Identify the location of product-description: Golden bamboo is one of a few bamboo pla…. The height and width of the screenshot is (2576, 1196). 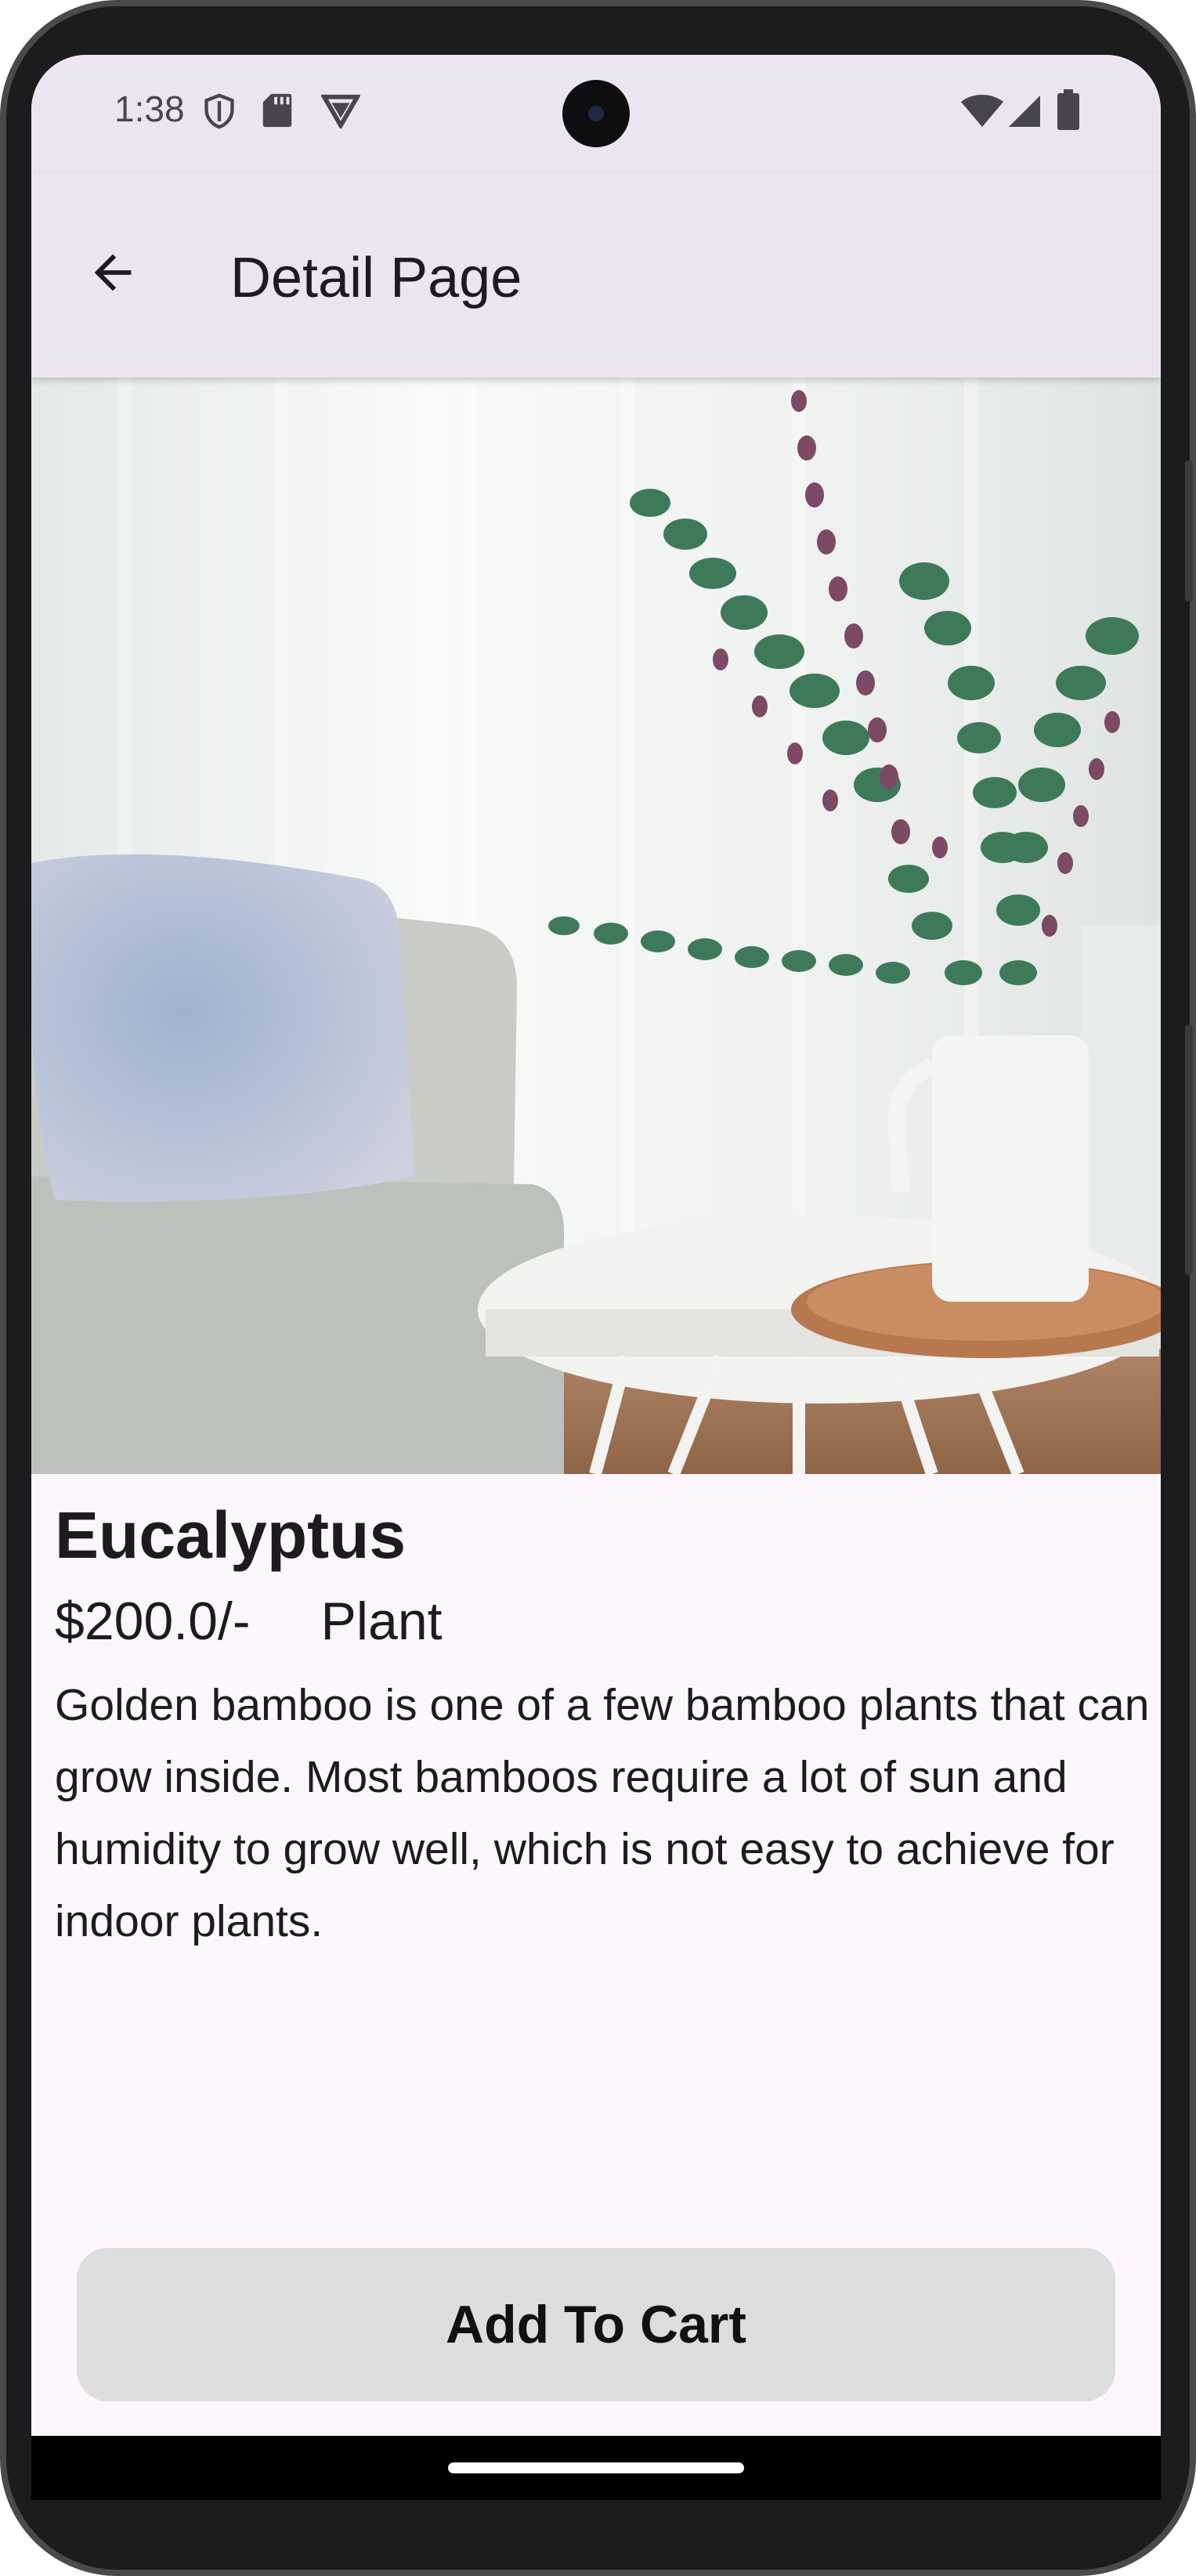
(602, 1812).